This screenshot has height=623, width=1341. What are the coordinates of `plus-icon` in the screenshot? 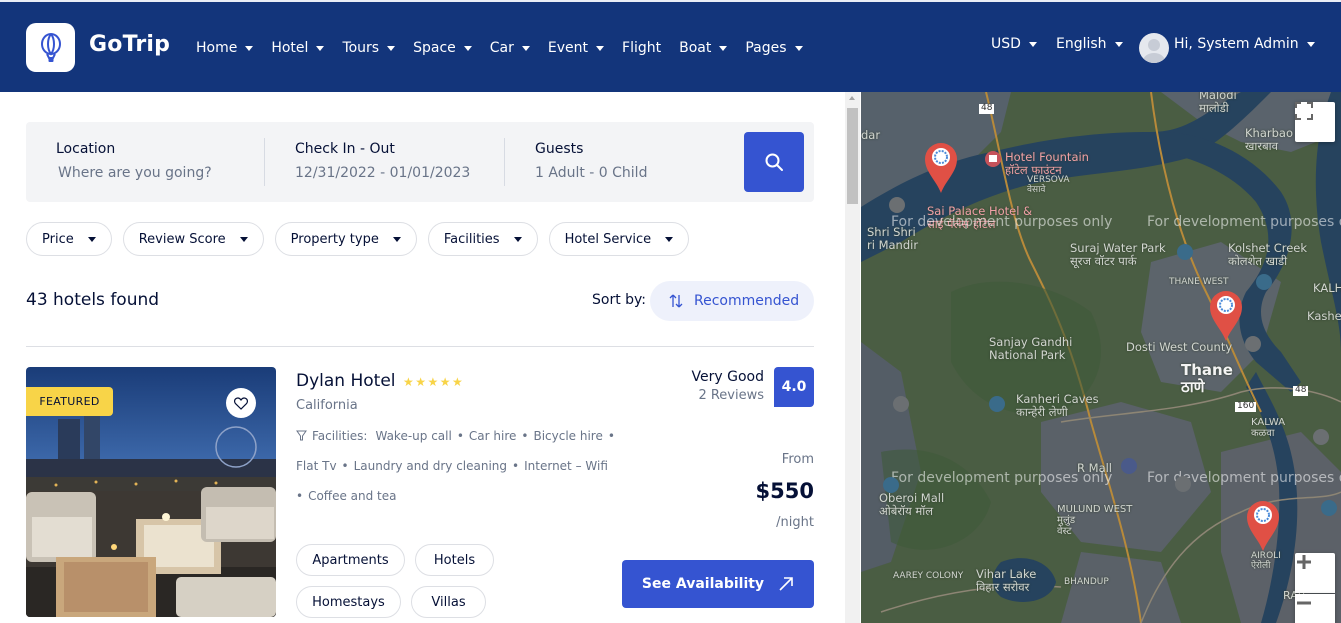 It's located at (1304, 562).